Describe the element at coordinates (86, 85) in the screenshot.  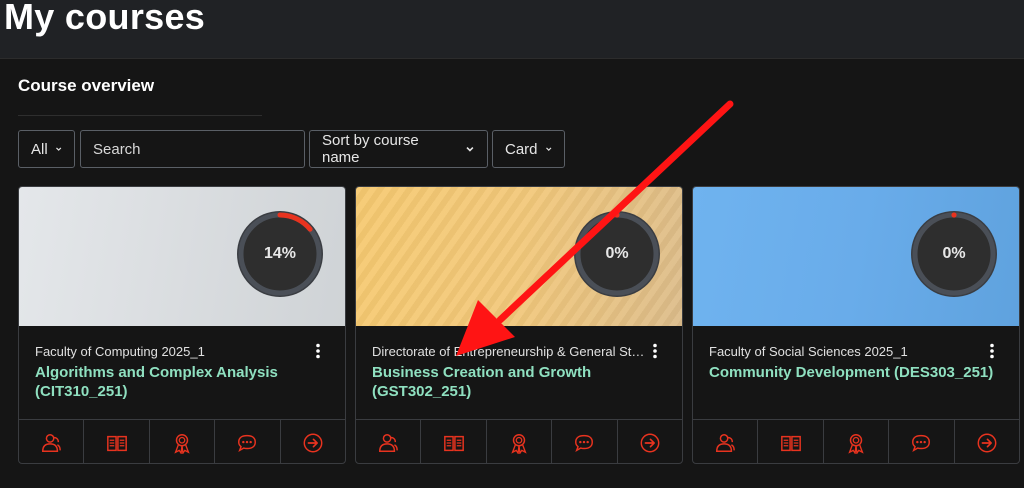
I see `course-overview-title: Course overview` at that location.